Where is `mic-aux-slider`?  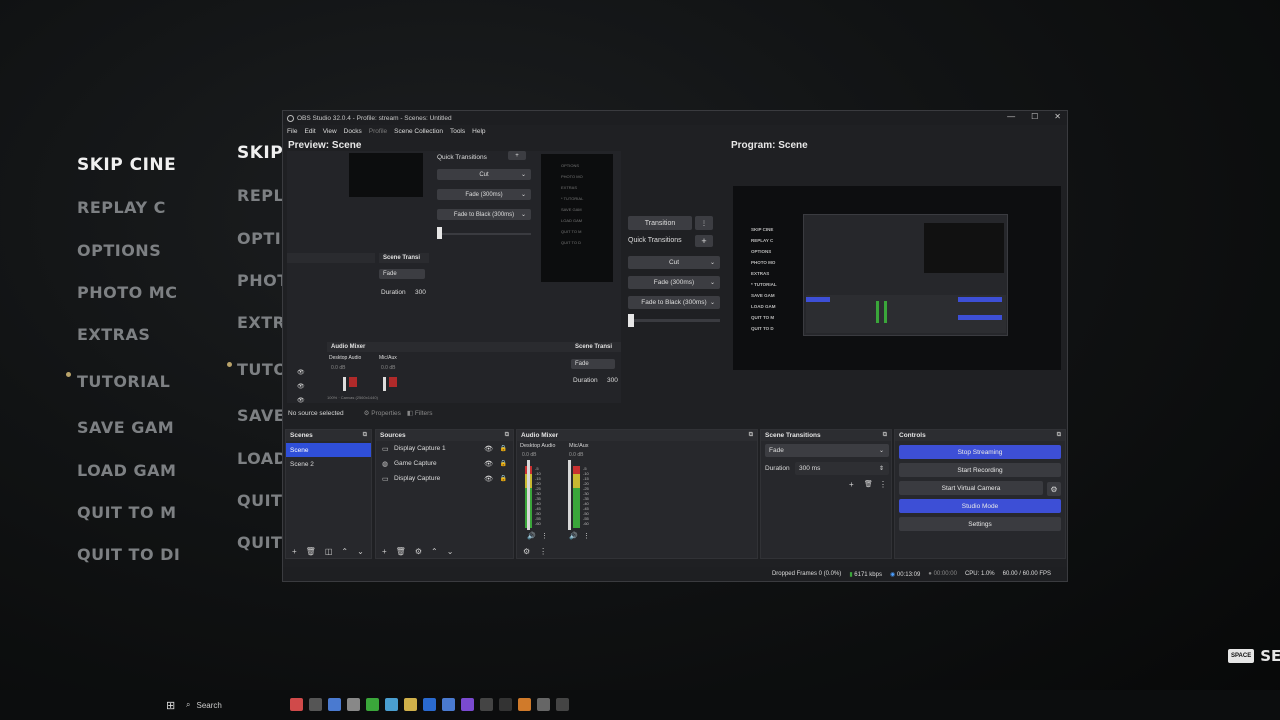 mic-aux-slider is located at coordinates (569, 495).